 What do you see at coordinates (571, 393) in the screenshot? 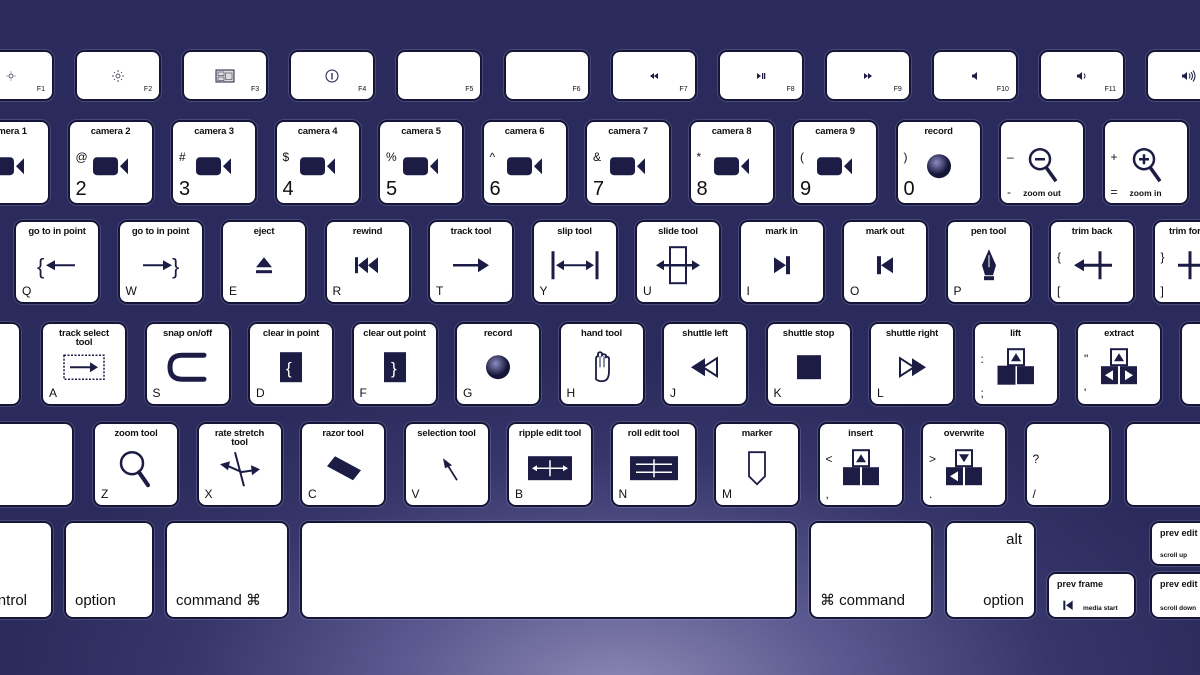
I see `key-character: H` at bounding box center [571, 393].